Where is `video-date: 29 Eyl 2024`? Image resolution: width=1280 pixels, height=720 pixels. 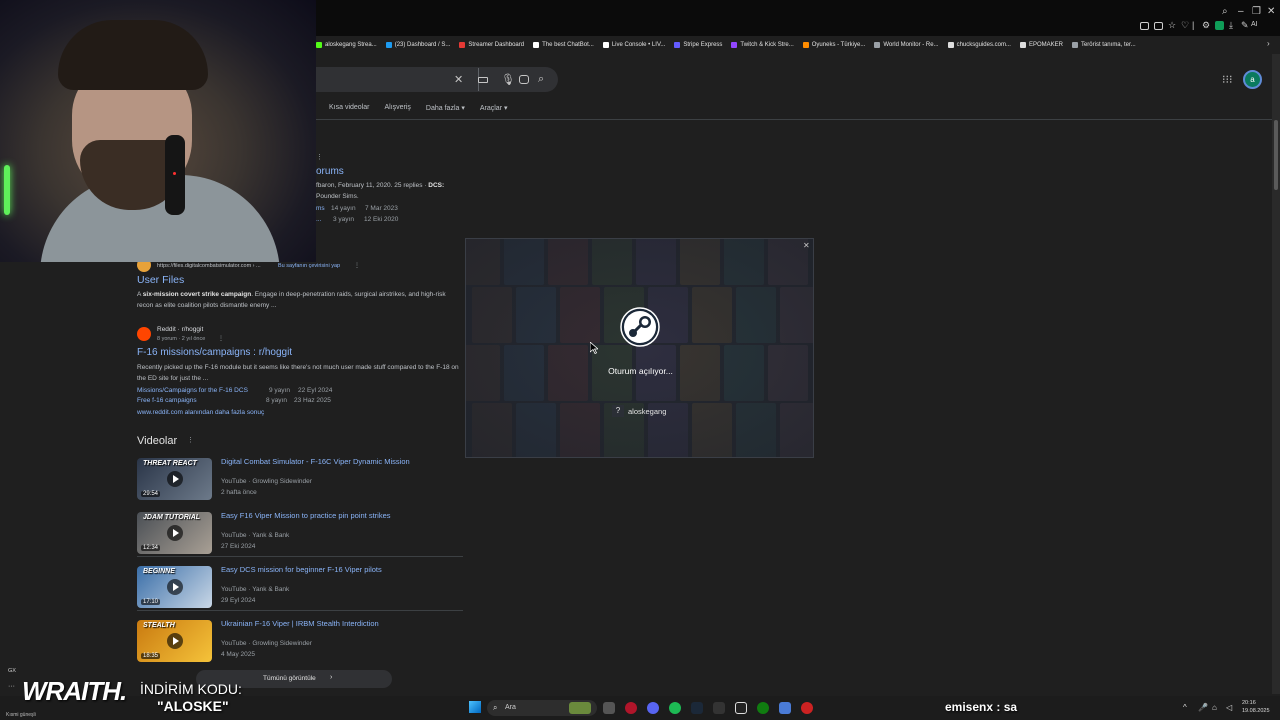 video-date: 29 Eyl 2024 is located at coordinates (238, 600).